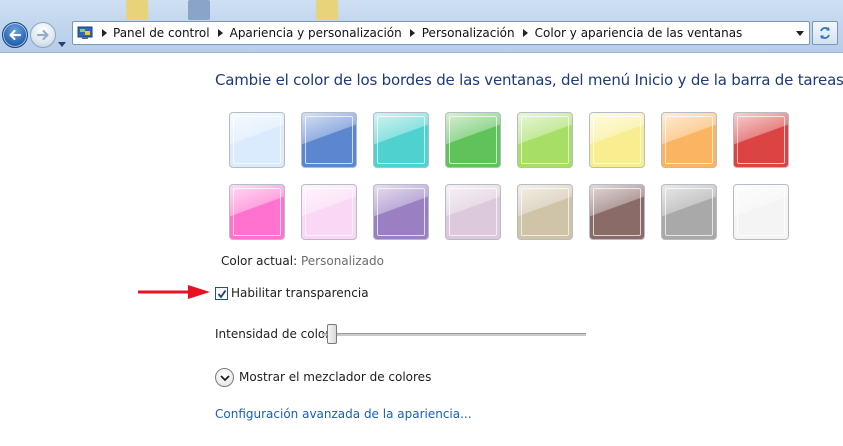  I want to click on breadcrumb-item: Personalización, so click(468, 33).